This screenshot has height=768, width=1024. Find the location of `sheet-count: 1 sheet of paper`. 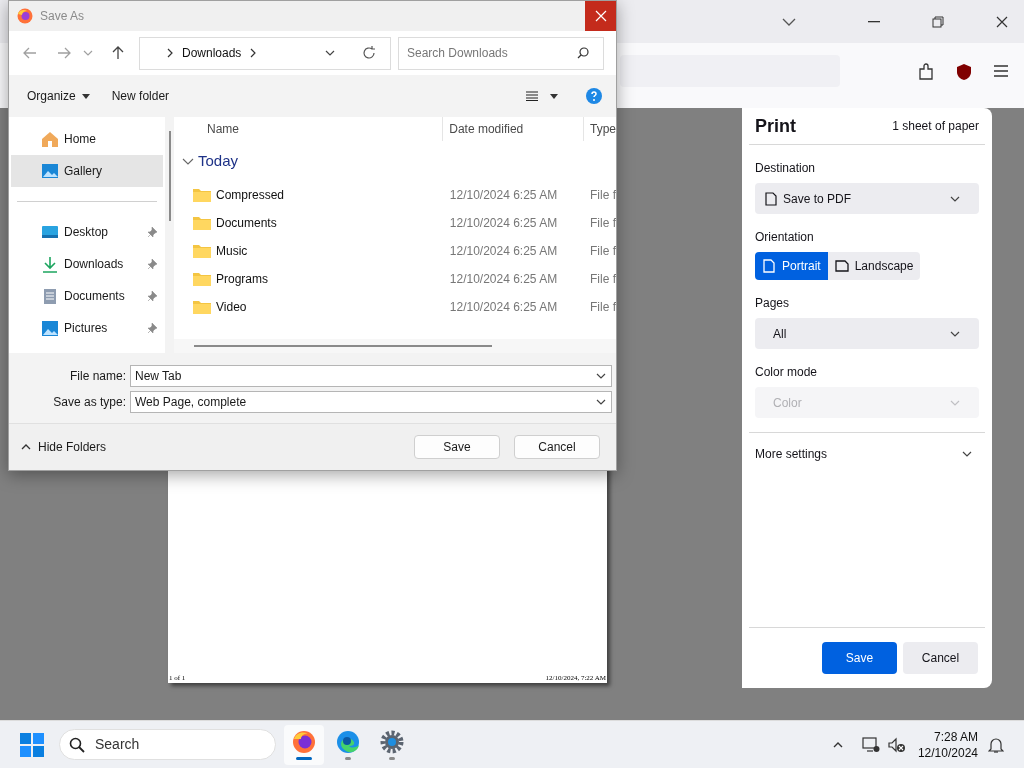

sheet-count: 1 sheet of paper is located at coordinates (935, 126).